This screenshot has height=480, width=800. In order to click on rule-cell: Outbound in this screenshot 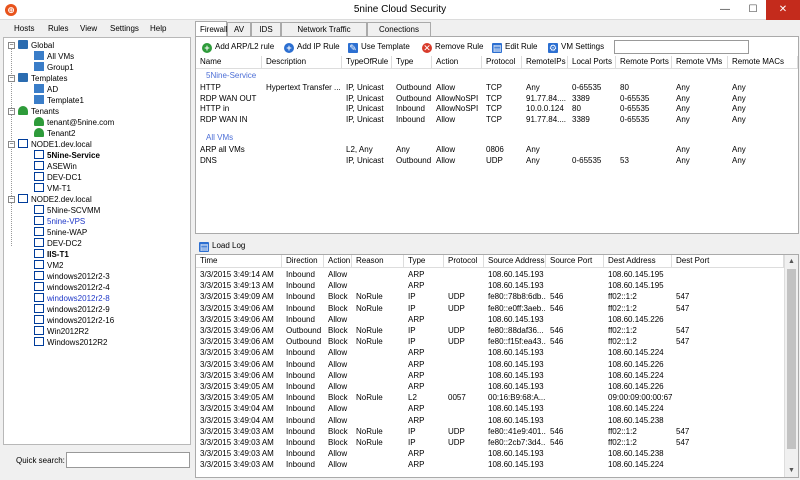, I will do `click(412, 161)`.